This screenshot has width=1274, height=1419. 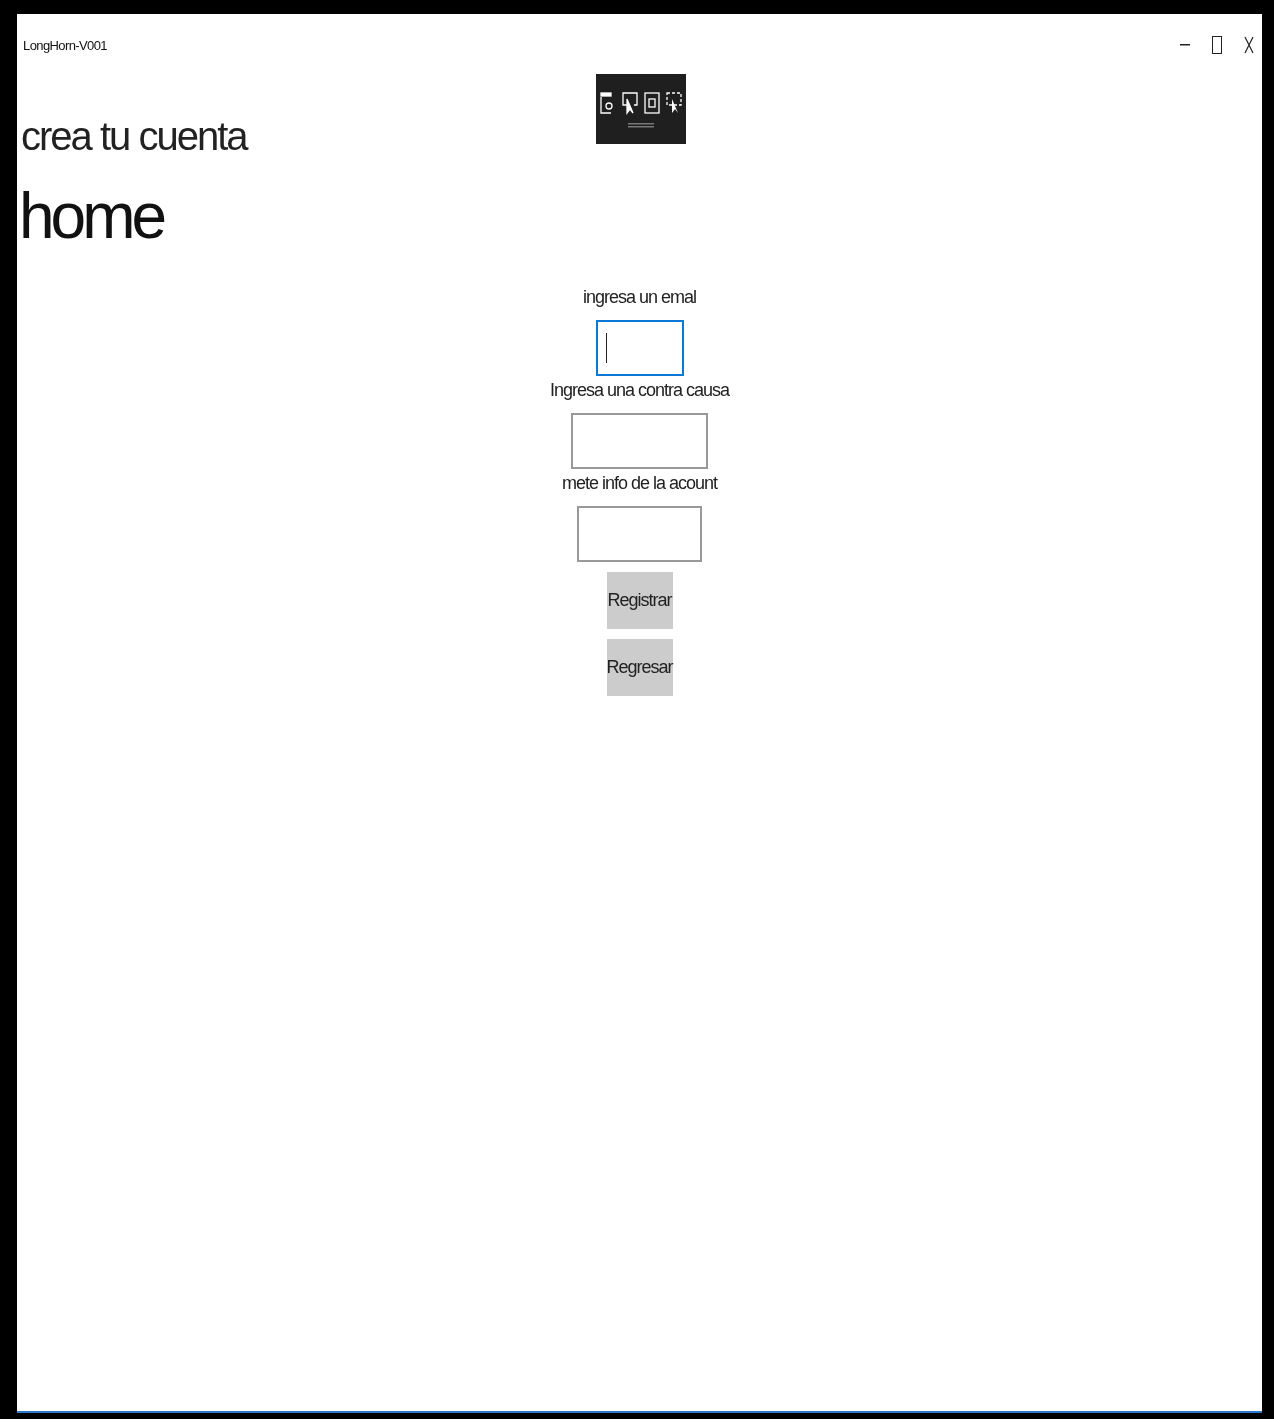 What do you see at coordinates (1185, 45) in the screenshot?
I see `minimize-icon` at bounding box center [1185, 45].